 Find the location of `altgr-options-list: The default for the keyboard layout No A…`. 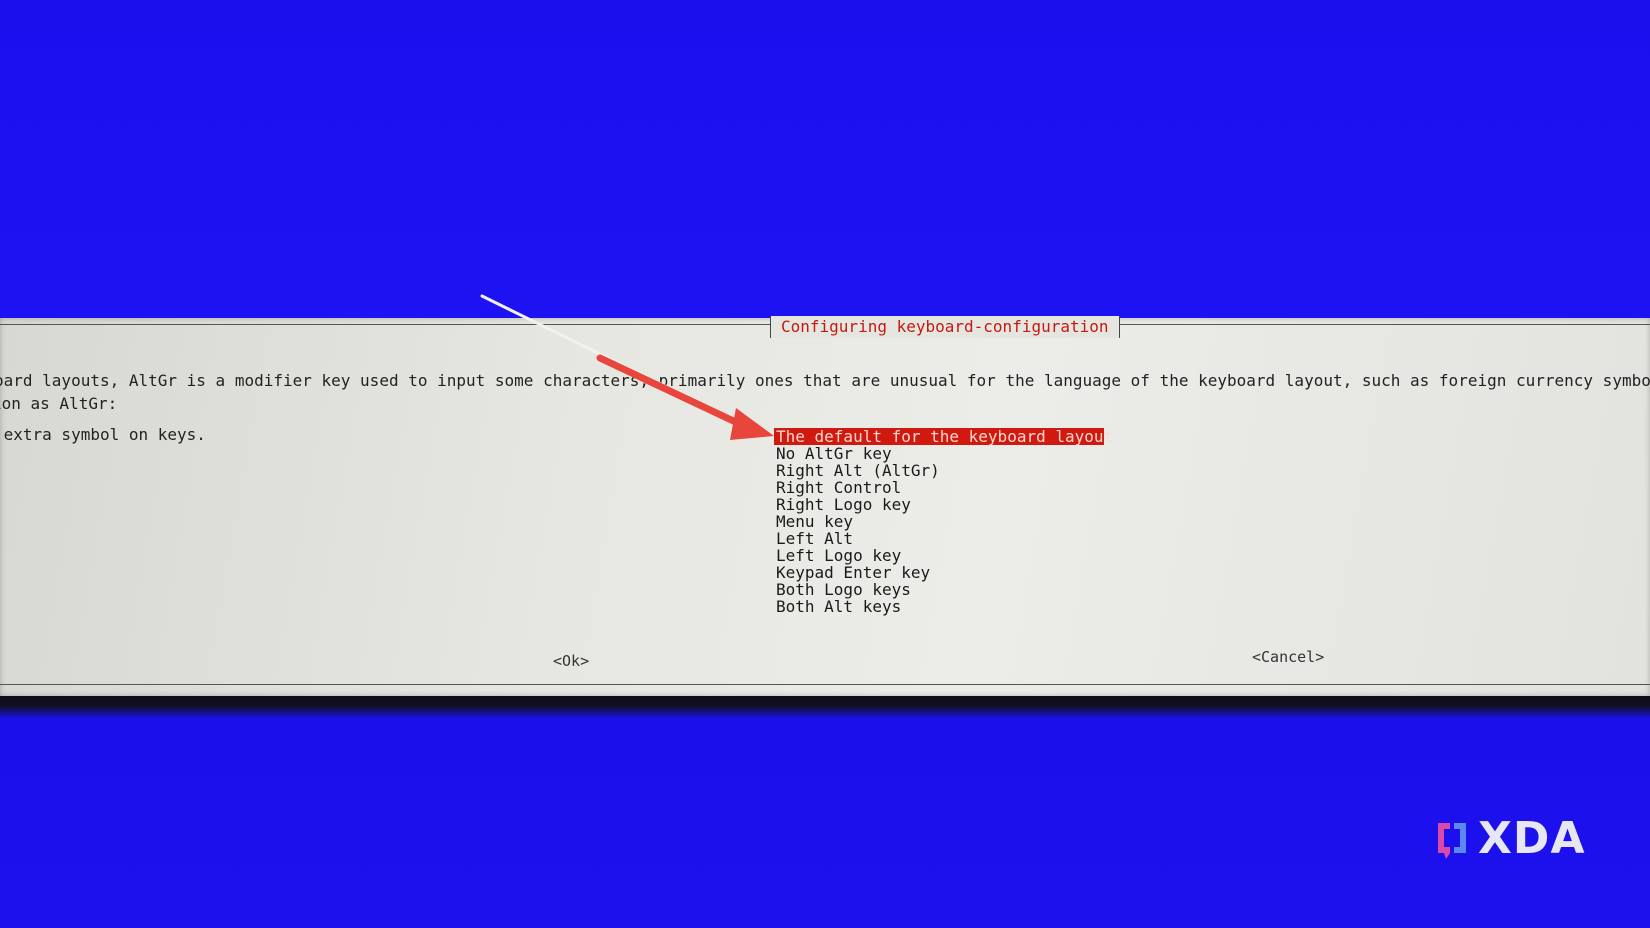

altgr-options-list: The default for the keyboard layout No A… is located at coordinates (943, 521).